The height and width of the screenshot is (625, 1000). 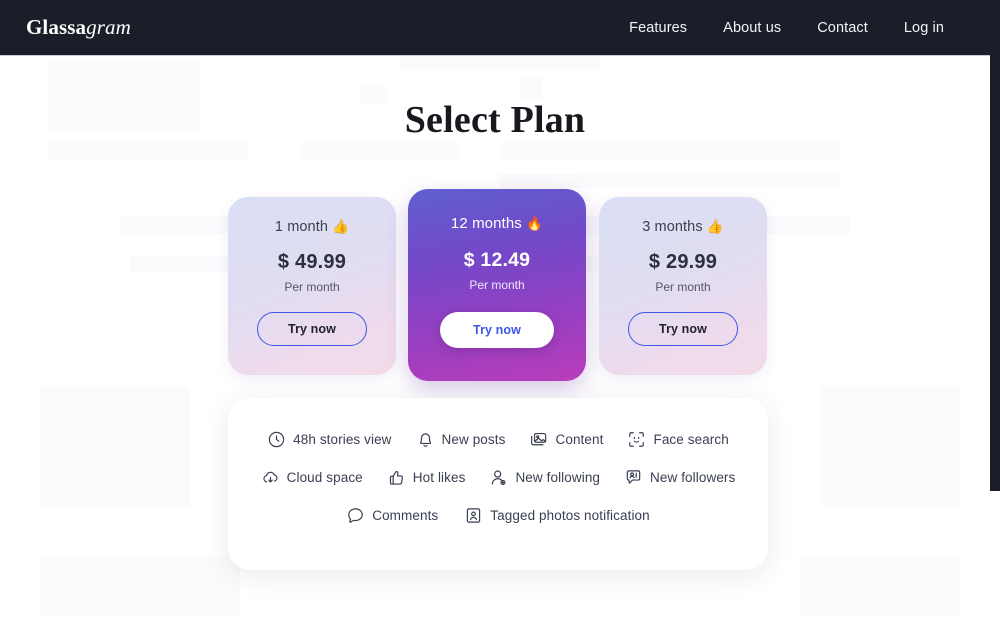 What do you see at coordinates (405, 515) in the screenshot?
I see `feature-label: Comments` at bounding box center [405, 515].